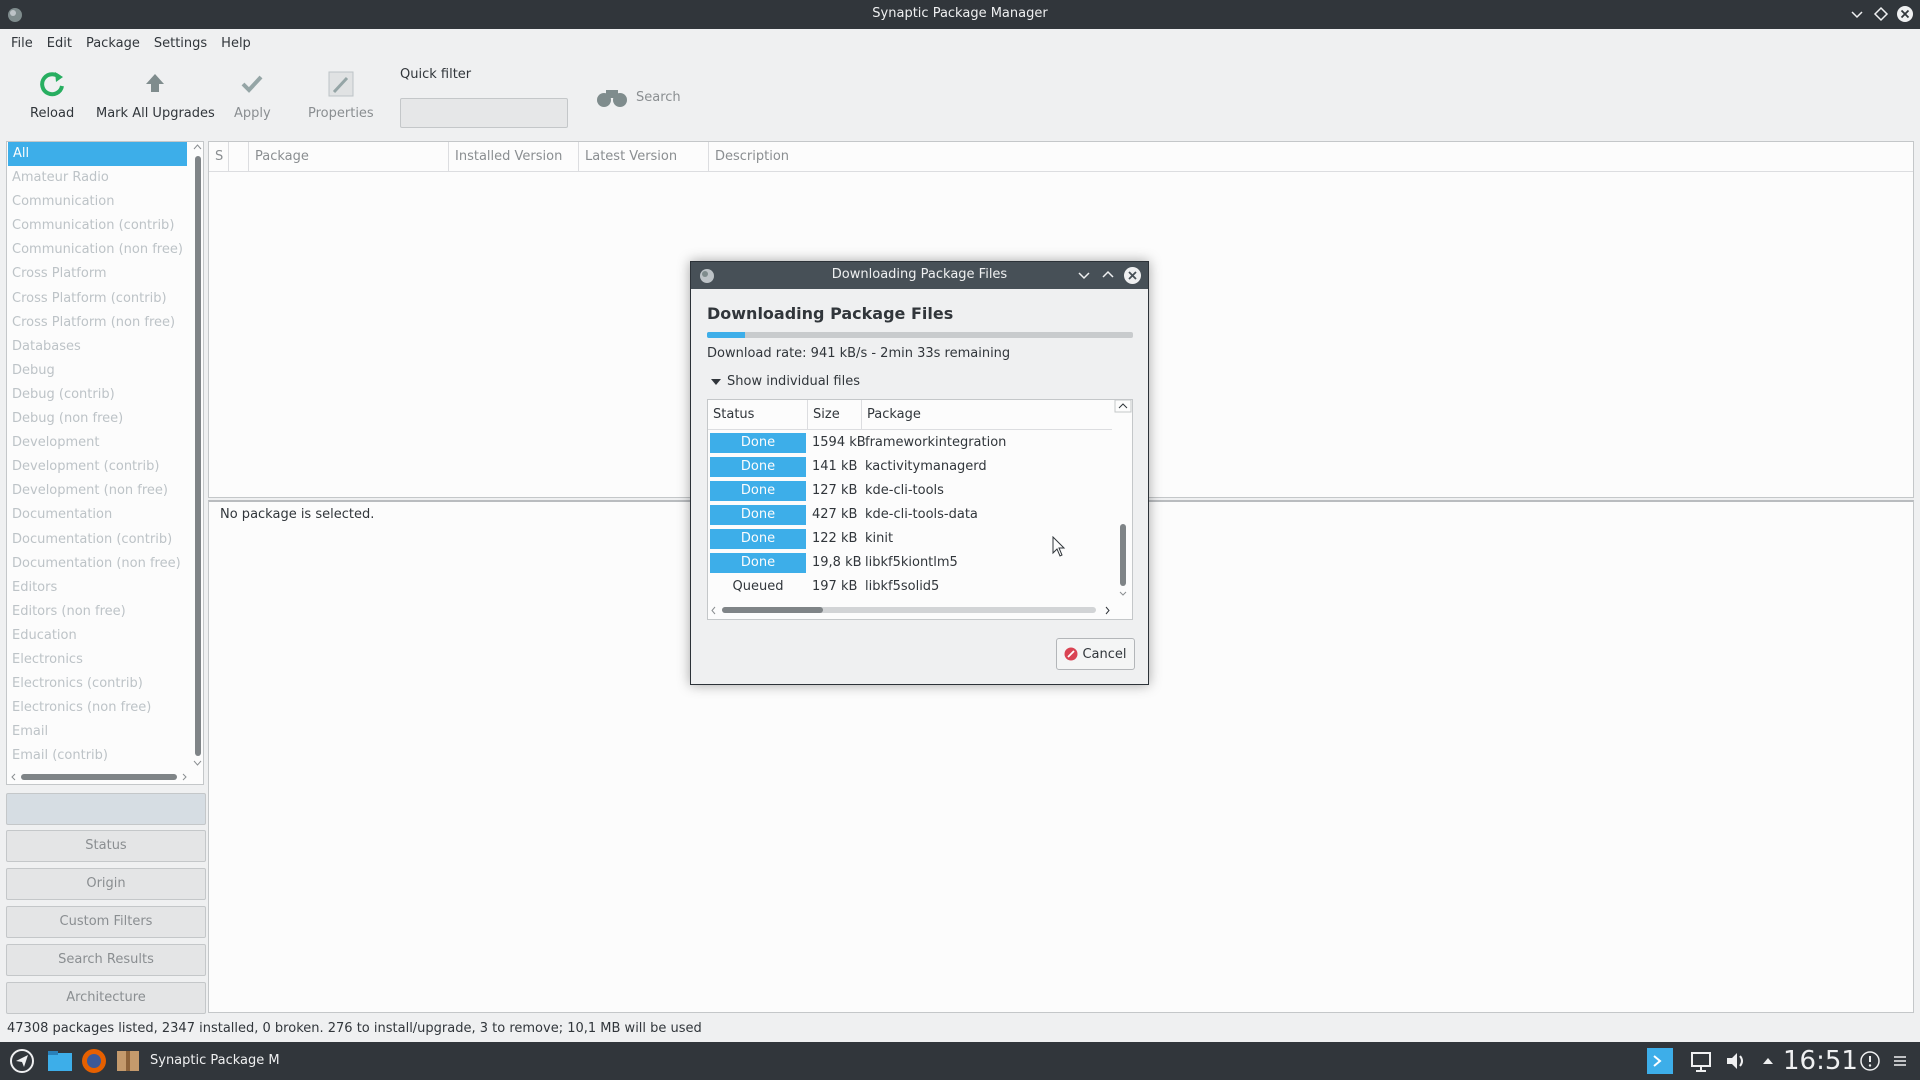  Describe the element at coordinates (236, 43) in the screenshot. I see `menu-help: Help` at that location.